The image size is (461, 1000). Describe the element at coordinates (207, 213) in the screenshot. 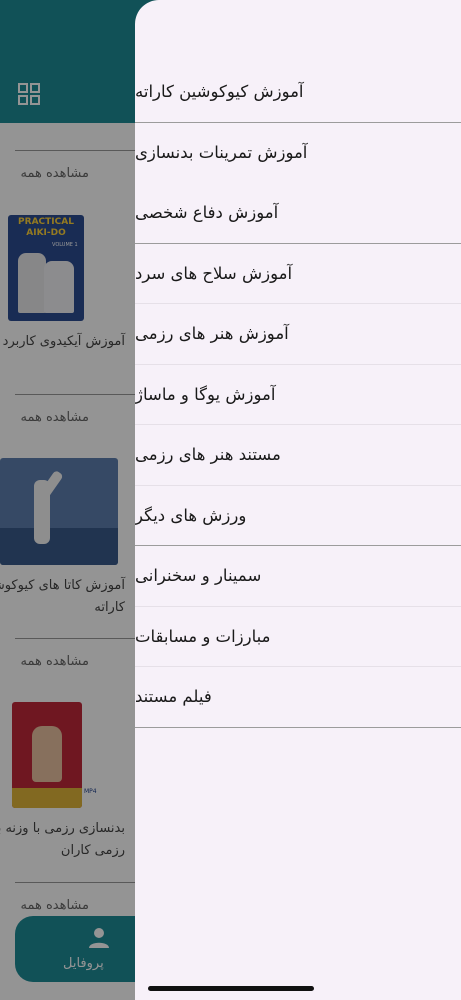

I see `drawer-item-label: آموزش دفاع شخصی` at that location.